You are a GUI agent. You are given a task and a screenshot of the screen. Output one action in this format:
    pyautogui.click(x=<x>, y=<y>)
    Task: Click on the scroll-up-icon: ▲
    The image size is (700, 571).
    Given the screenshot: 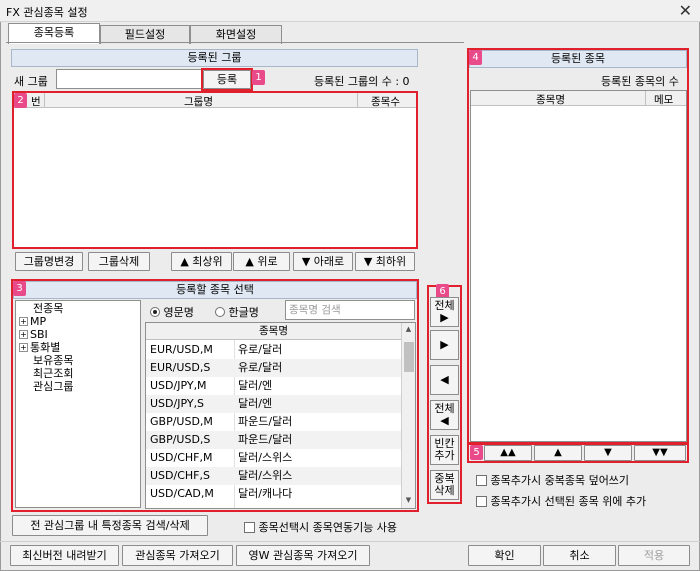 What is the action you would take?
    pyautogui.click(x=408, y=329)
    